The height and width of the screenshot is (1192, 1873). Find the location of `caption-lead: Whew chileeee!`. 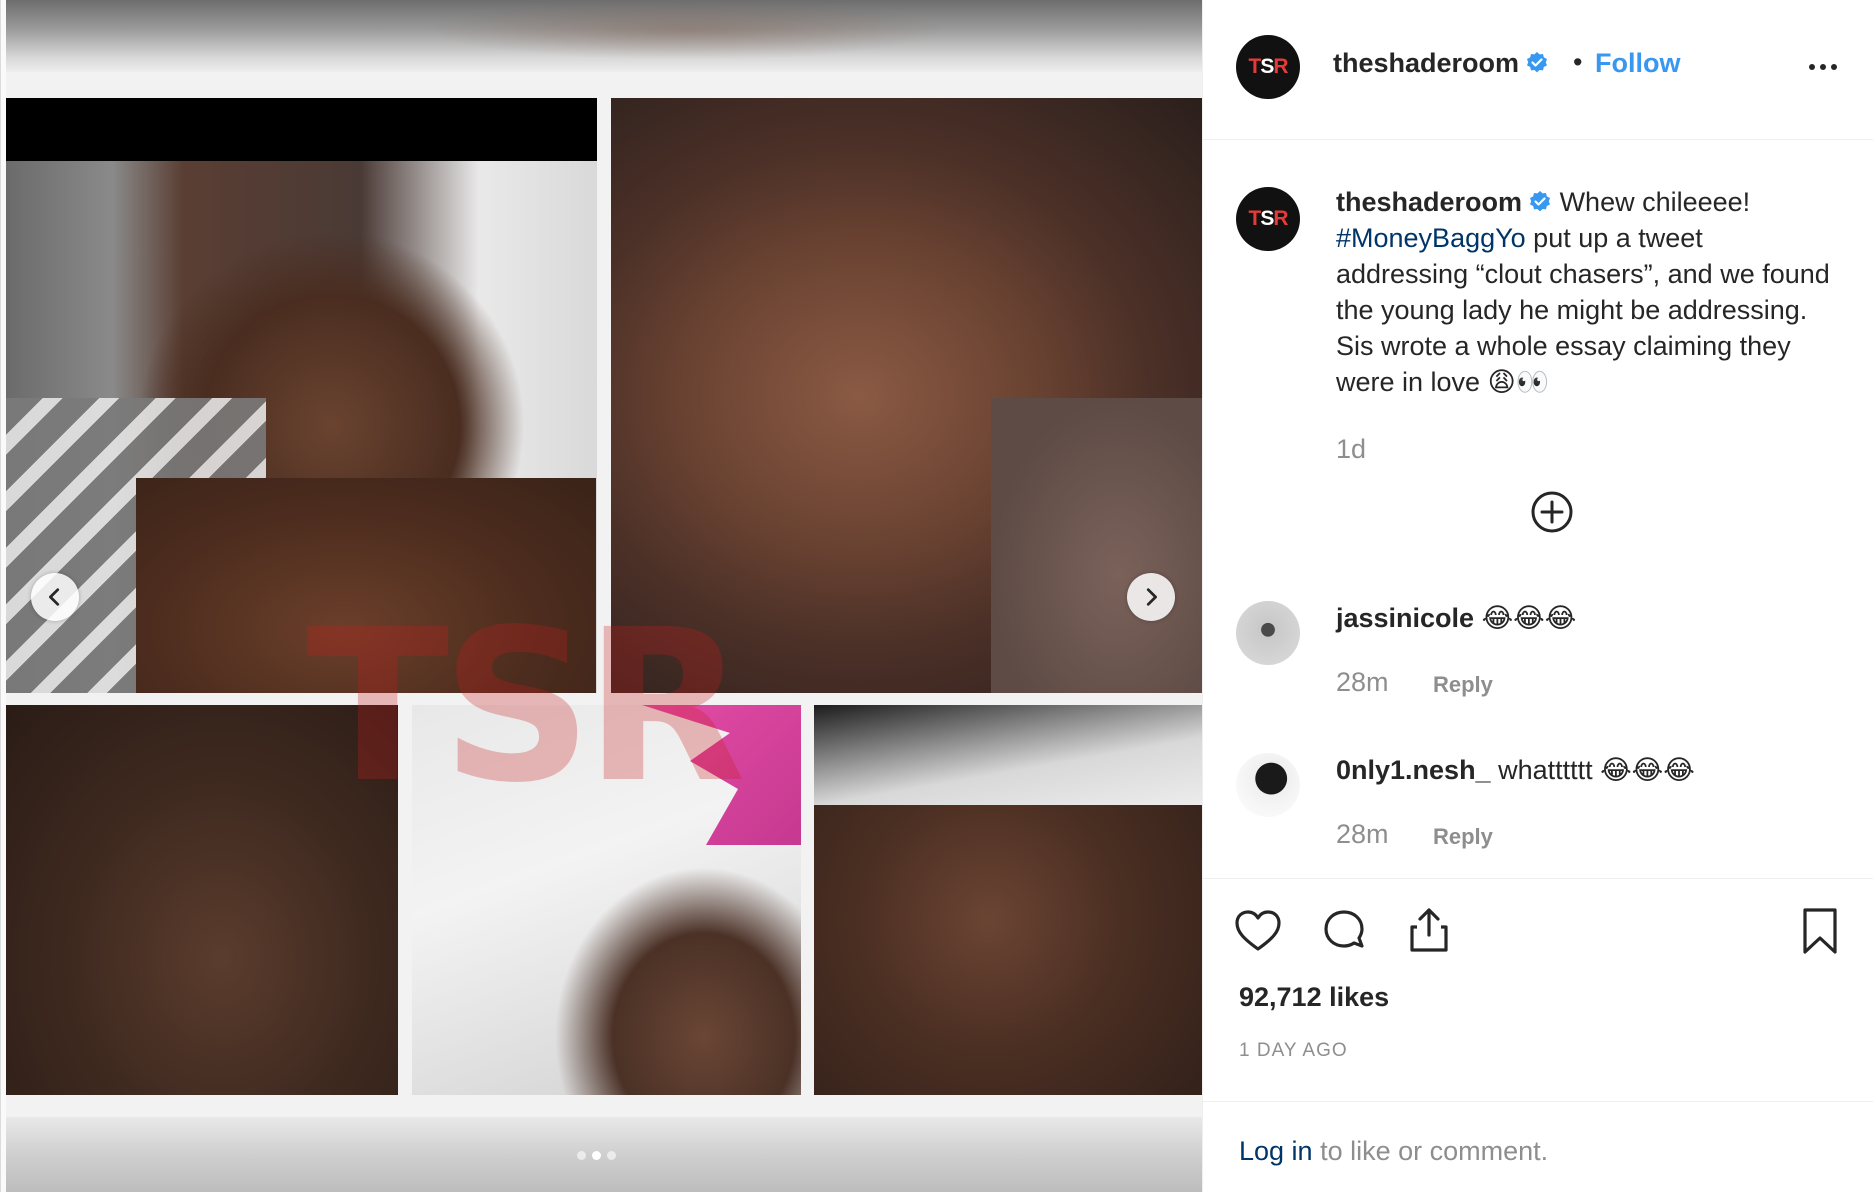

caption-lead: Whew chileeee! is located at coordinates (1655, 202).